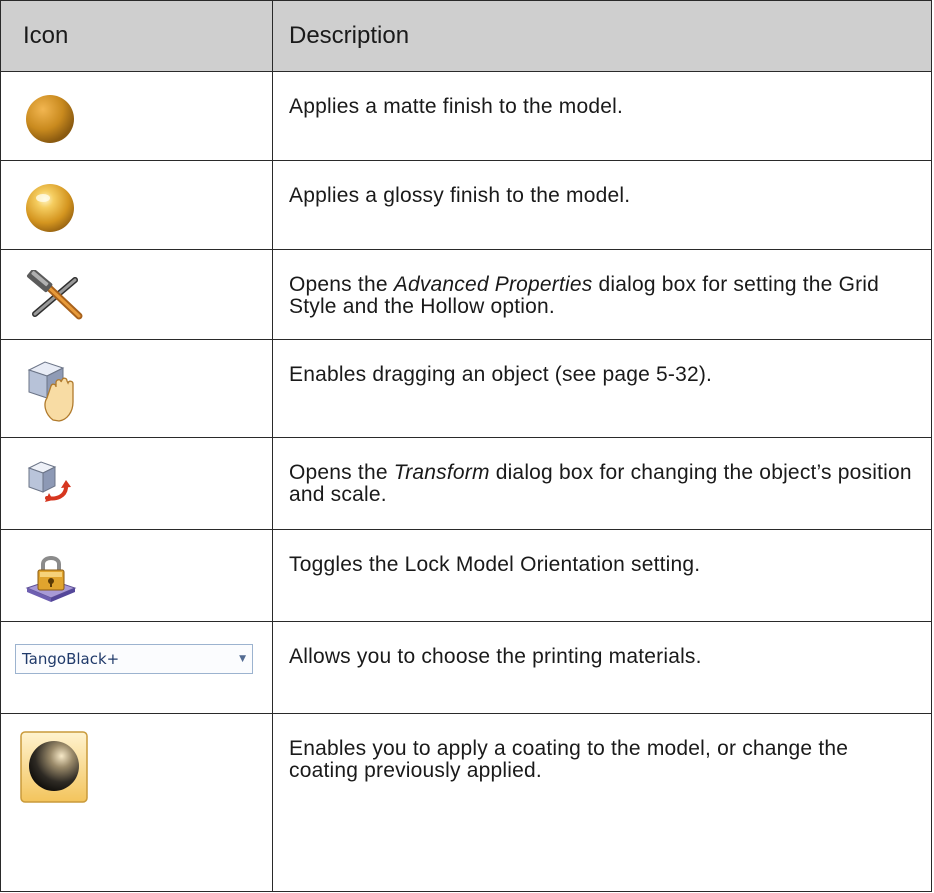 The width and height of the screenshot is (934, 893). I want to click on lock-orientation-icon, so click(51, 579).